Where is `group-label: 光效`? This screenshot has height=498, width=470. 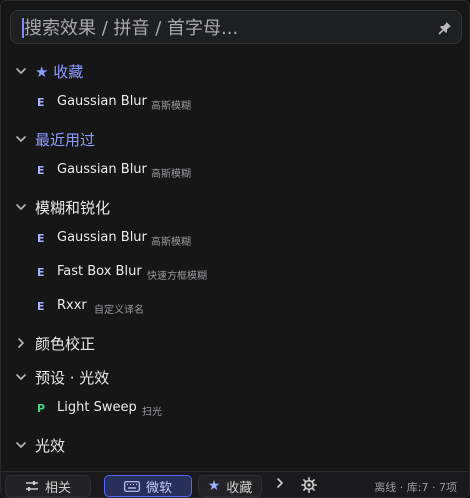
group-label: 光效 is located at coordinates (50, 446).